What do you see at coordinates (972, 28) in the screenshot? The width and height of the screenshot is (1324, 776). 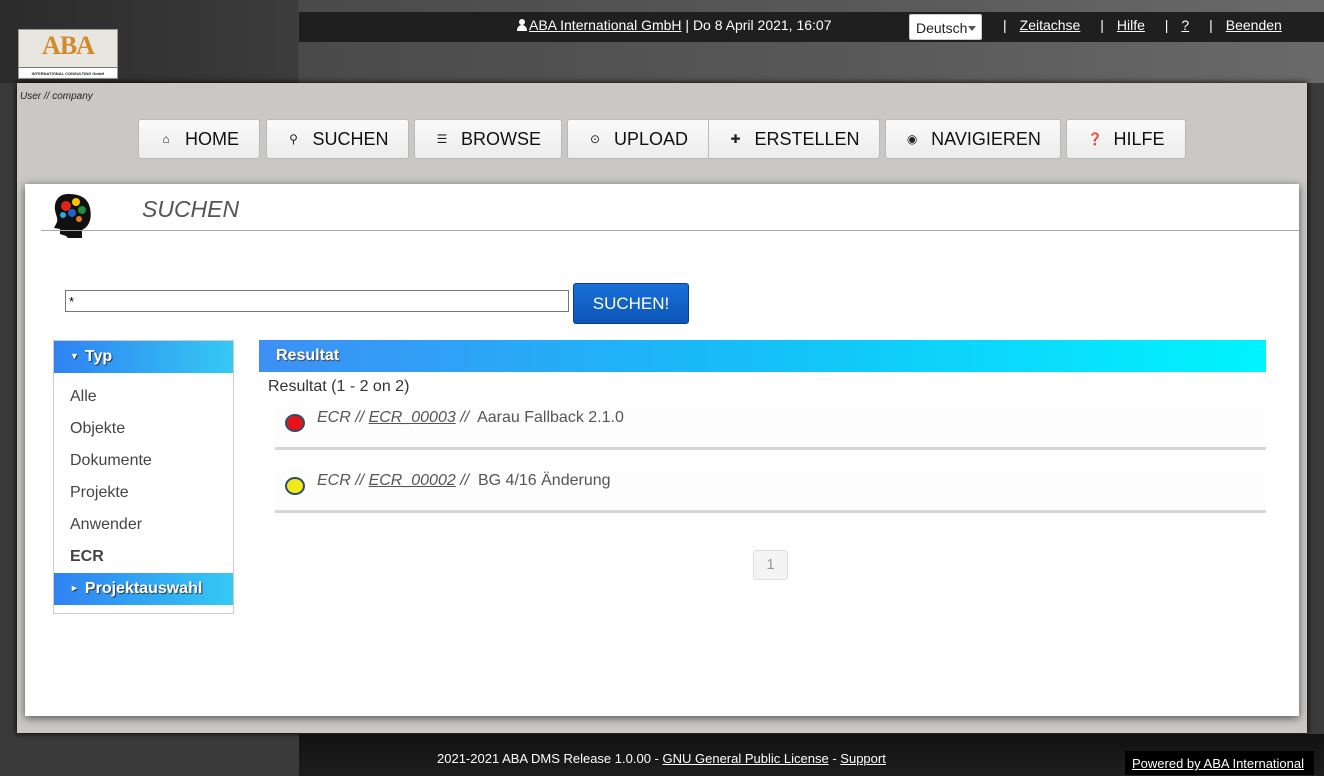 I see `chevron-down-icon` at bounding box center [972, 28].